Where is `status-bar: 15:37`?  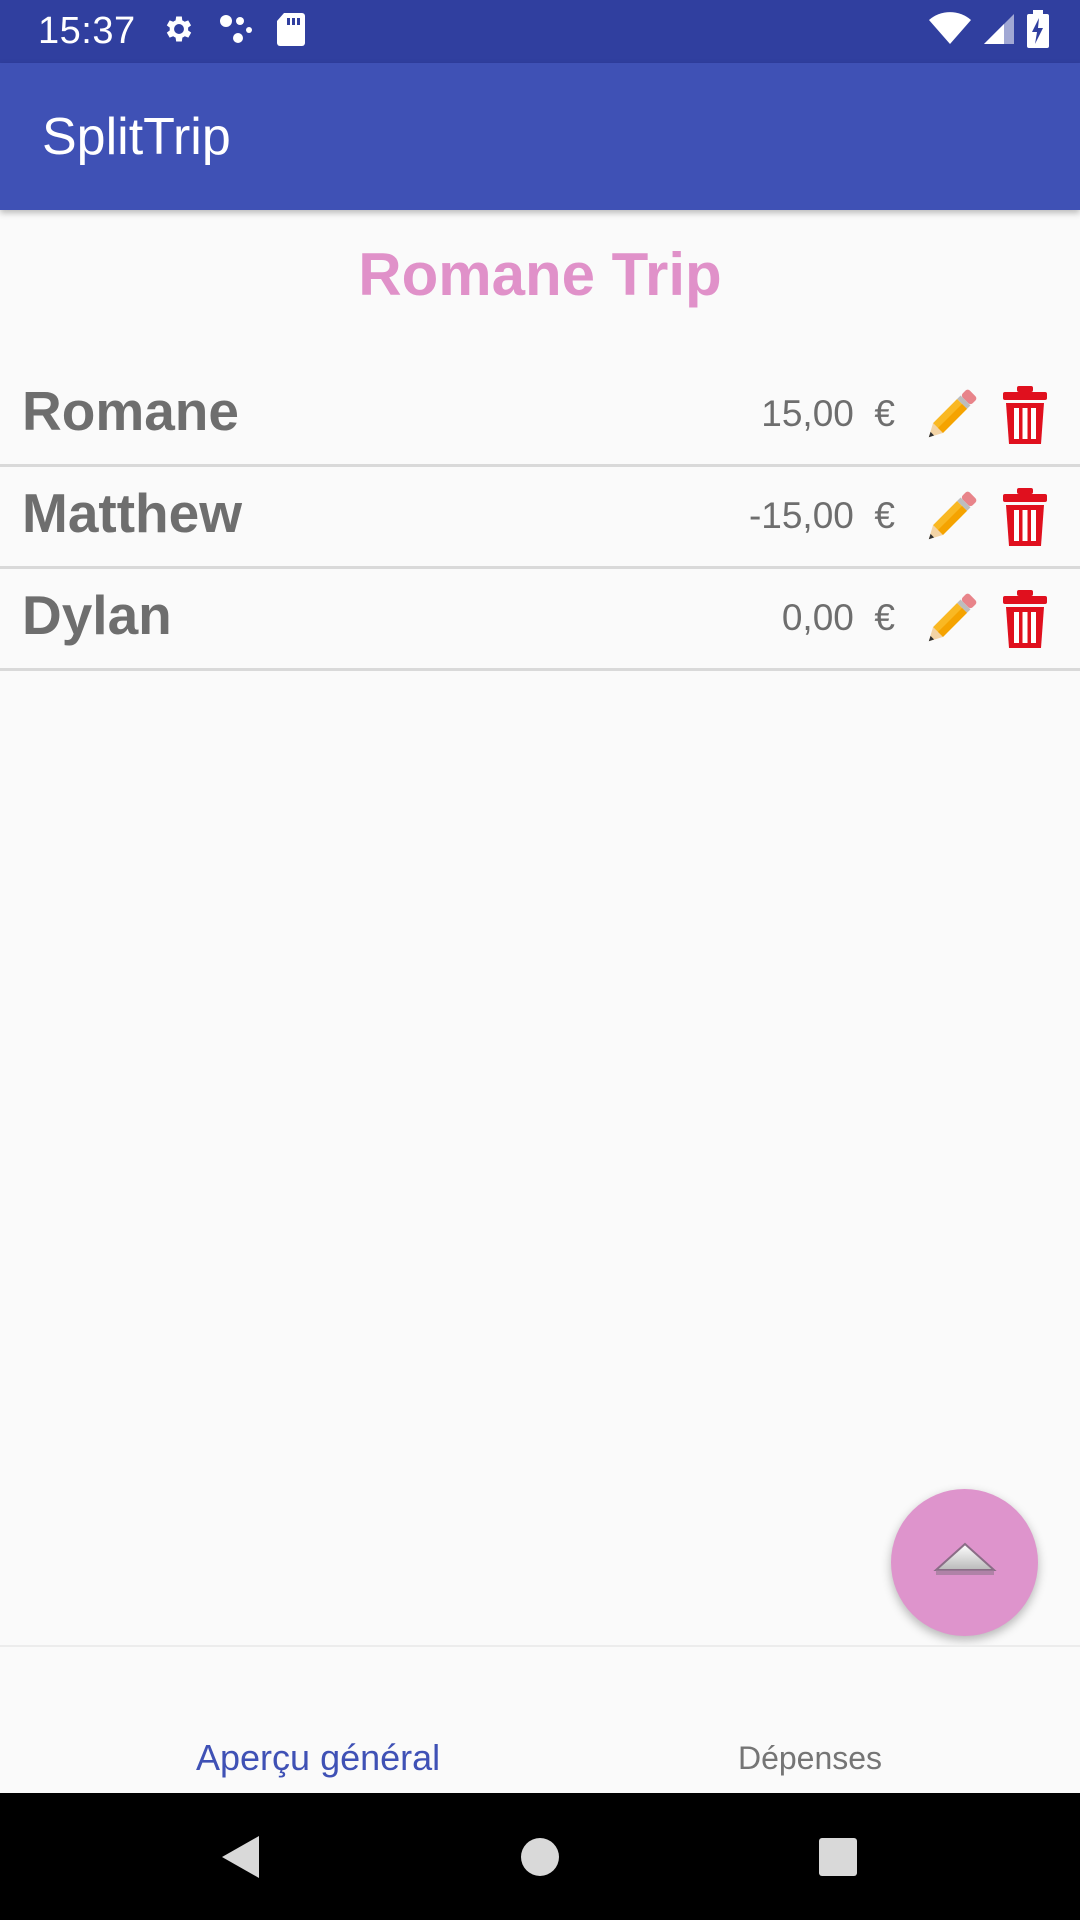
status-bar: 15:37 is located at coordinates (540, 31).